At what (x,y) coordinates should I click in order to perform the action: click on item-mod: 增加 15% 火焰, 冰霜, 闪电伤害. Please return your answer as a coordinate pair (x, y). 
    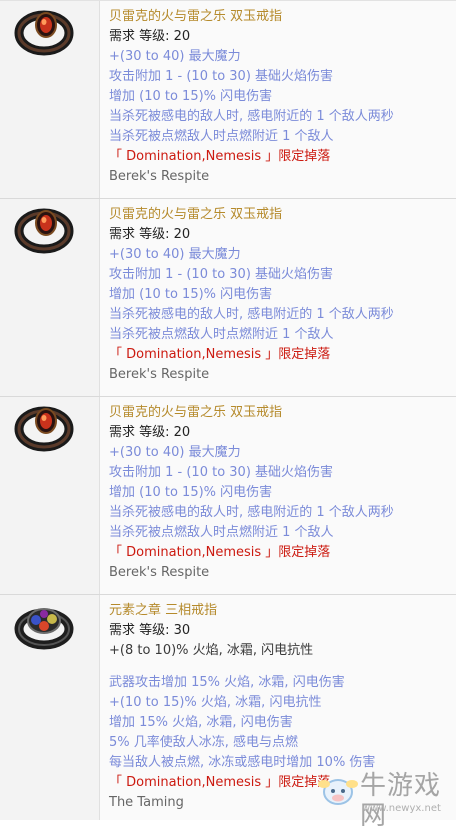
    Looking at the image, I should click on (201, 722).